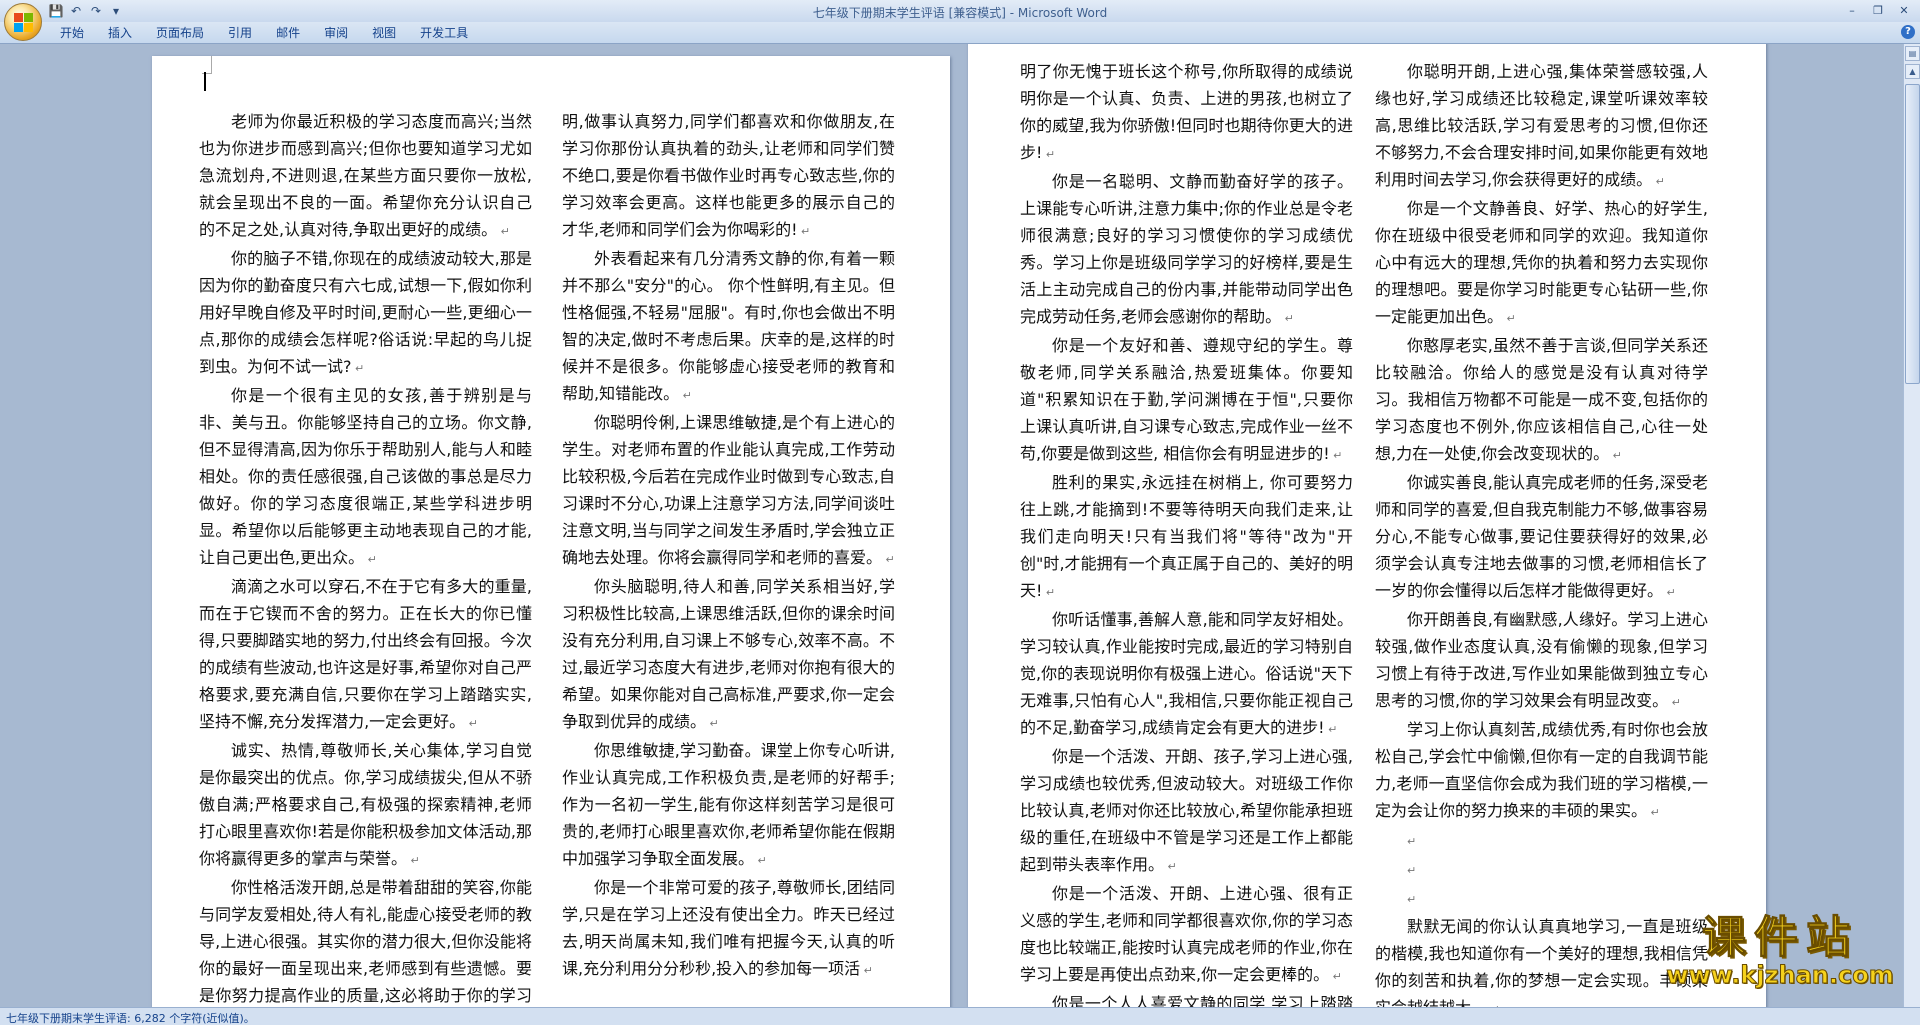  What do you see at coordinates (1912, 234) in the screenshot?
I see `scrollbar-thumb` at bounding box center [1912, 234].